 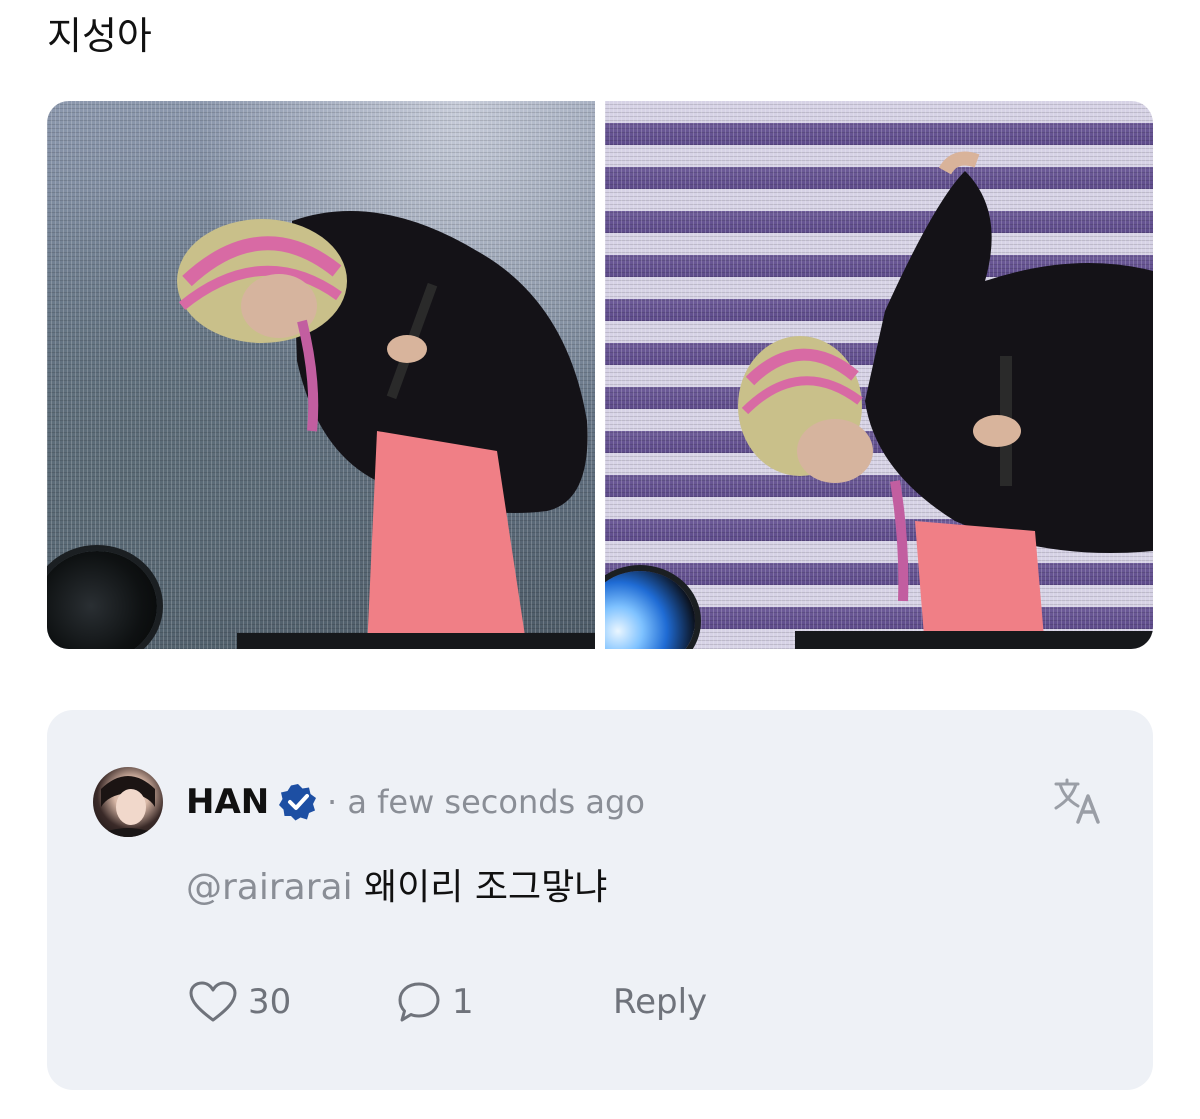 I want to click on verified-badge-icon, so click(x=297, y=802).